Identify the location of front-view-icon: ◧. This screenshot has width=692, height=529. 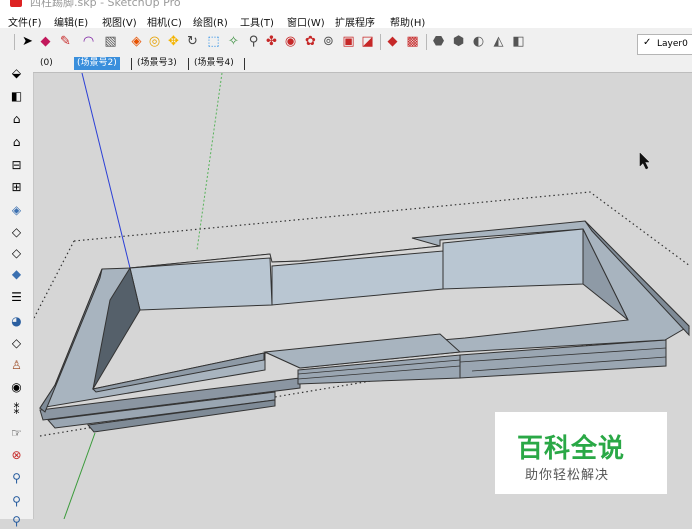
(16, 95).